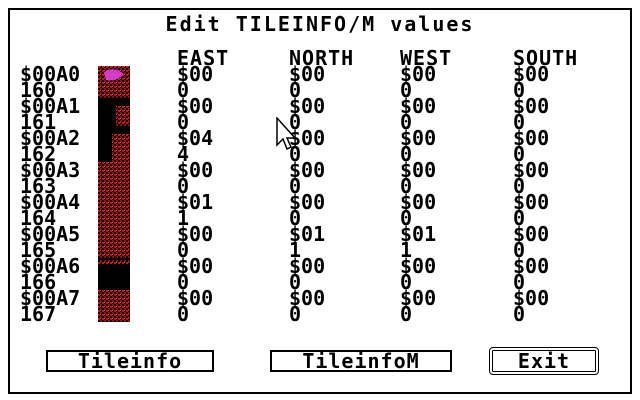 The width and height of the screenshot is (640, 400). I want to click on east-dec-value: 0, so click(183, 314).